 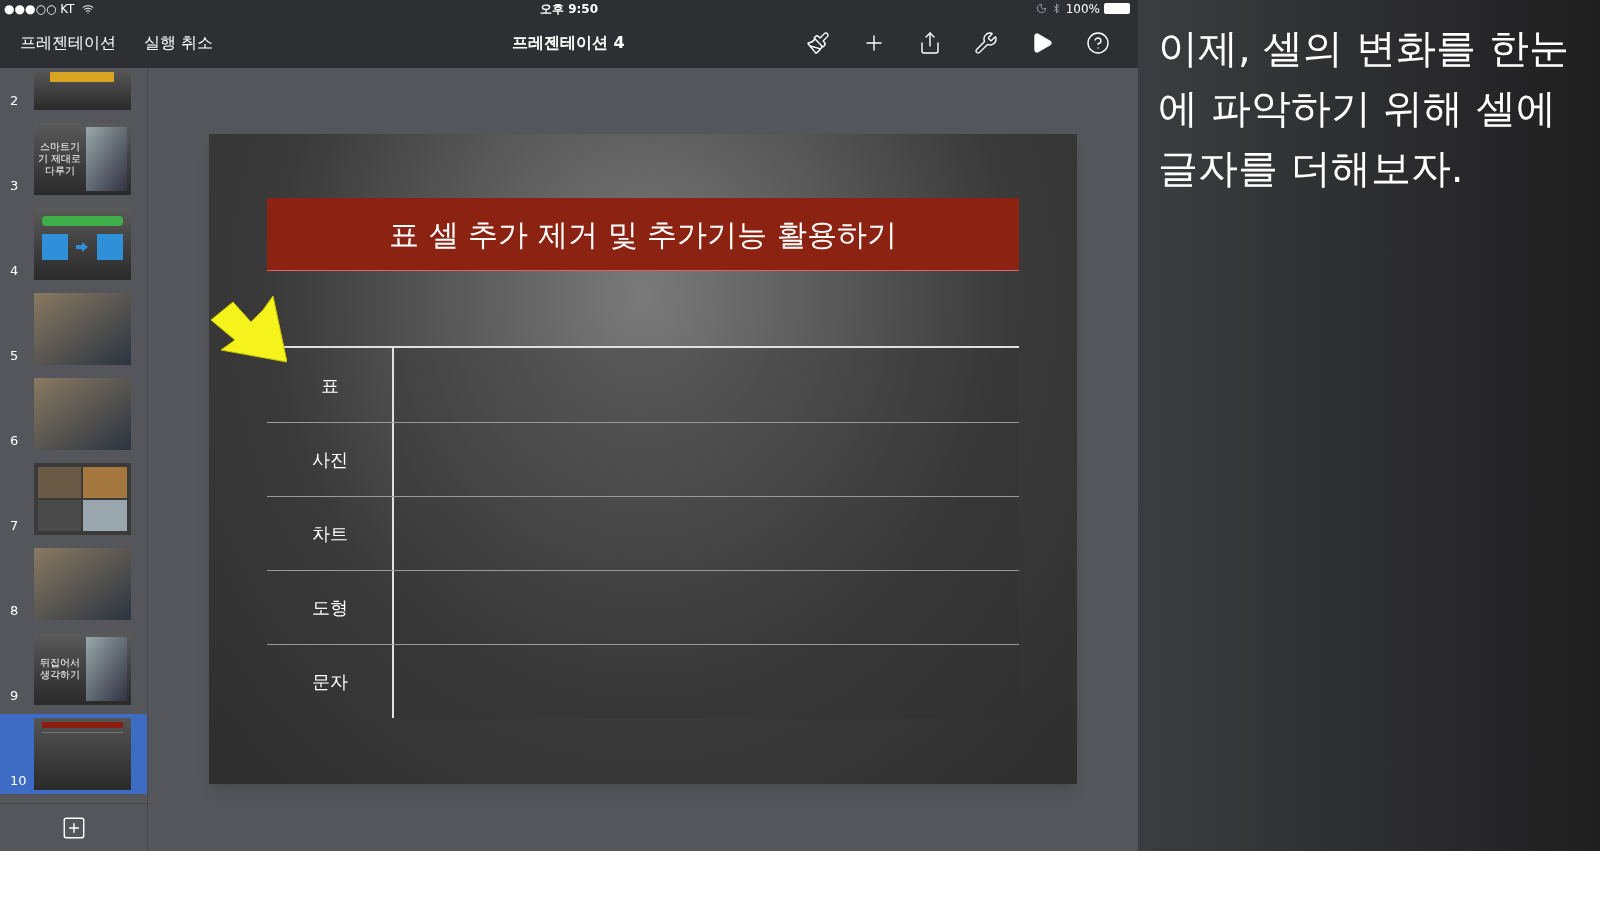 What do you see at coordinates (88, 8) in the screenshot?
I see `wifi-icon` at bounding box center [88, 8].